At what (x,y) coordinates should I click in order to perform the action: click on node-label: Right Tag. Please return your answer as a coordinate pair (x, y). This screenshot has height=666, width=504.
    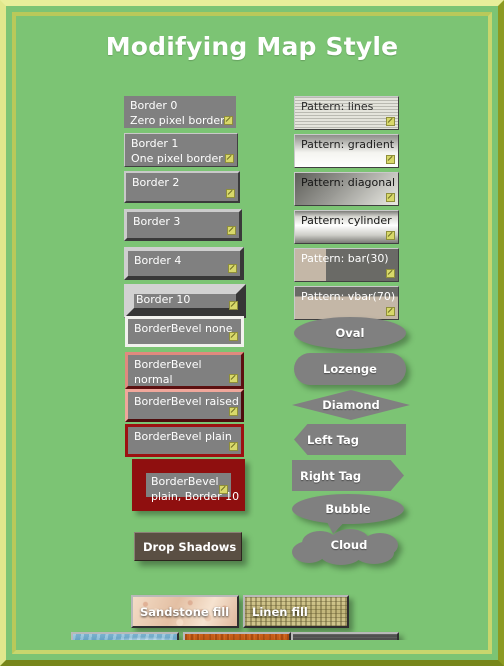
    Looking at the image, I should click on (331, 475).